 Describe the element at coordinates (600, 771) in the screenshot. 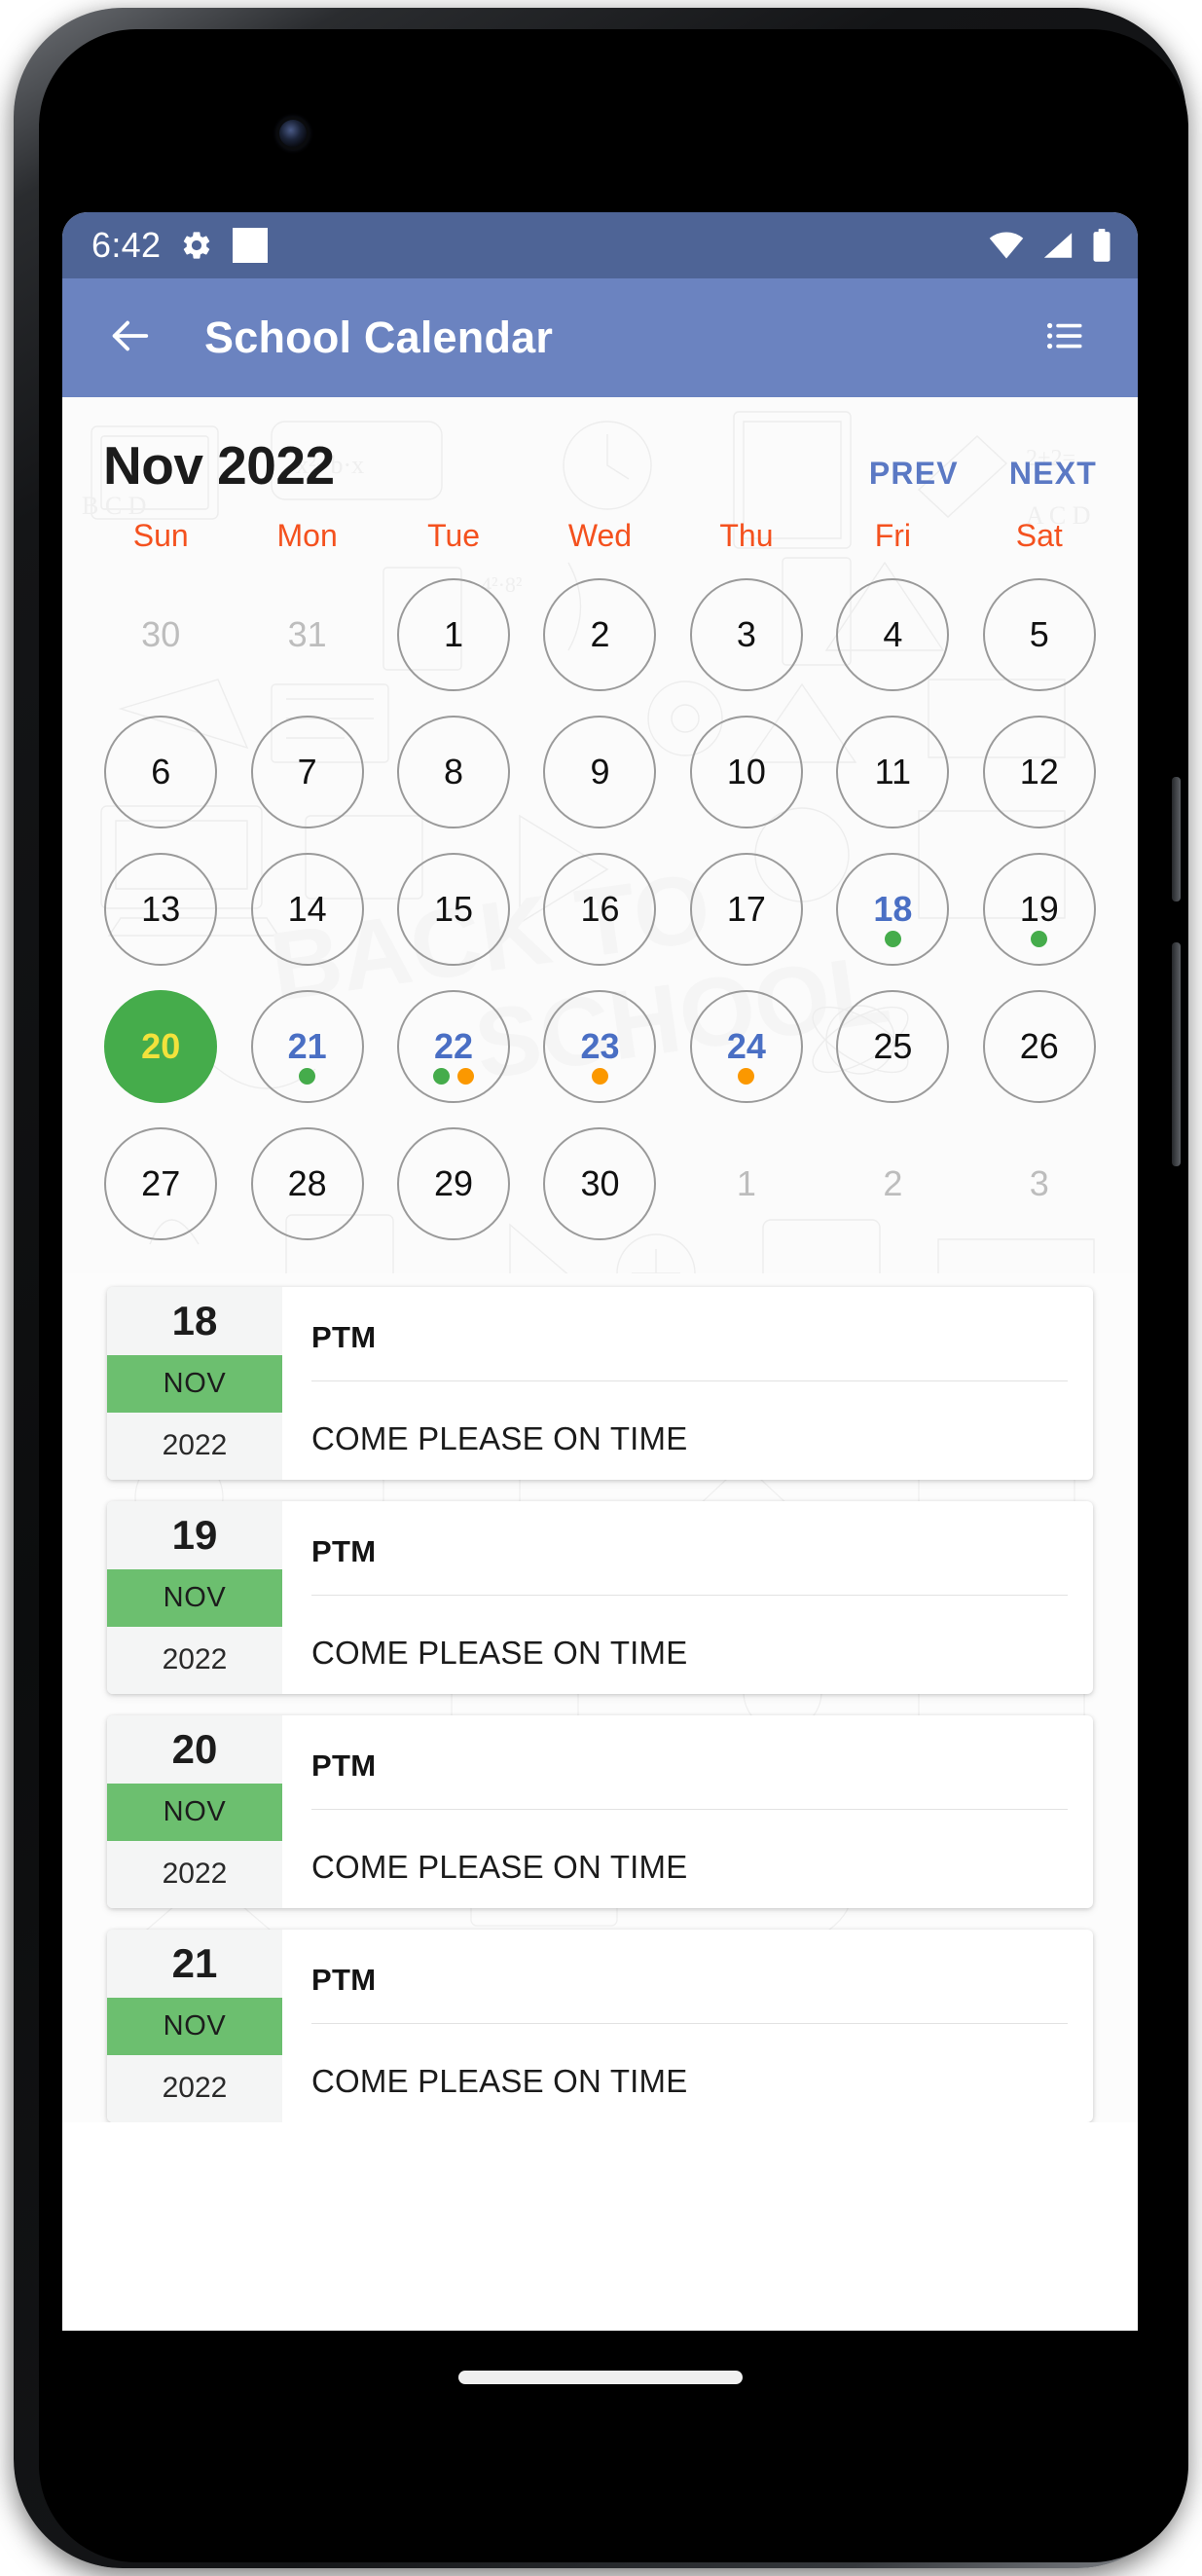

I see `calendar-day-9: 9` at that location.